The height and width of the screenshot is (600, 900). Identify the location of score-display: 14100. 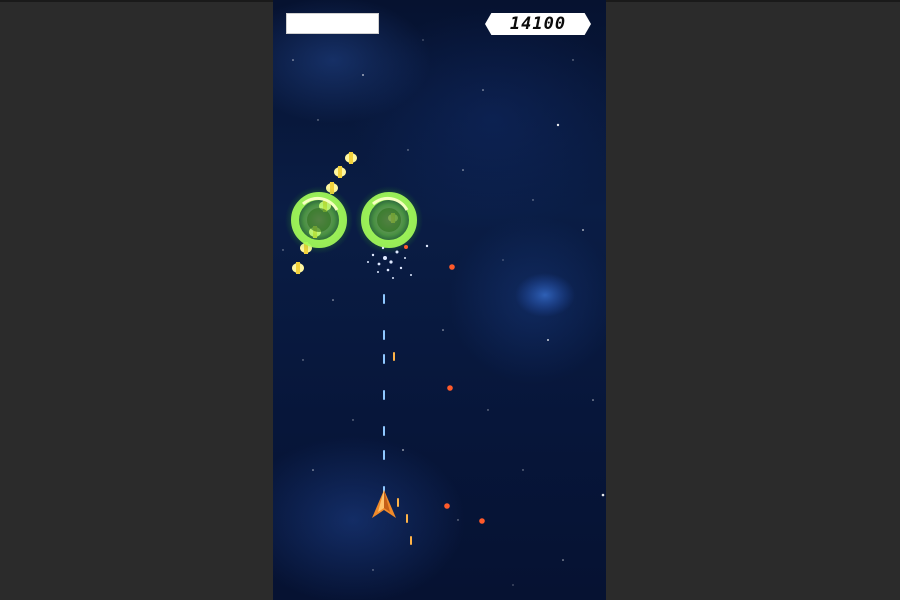
(538, 24).